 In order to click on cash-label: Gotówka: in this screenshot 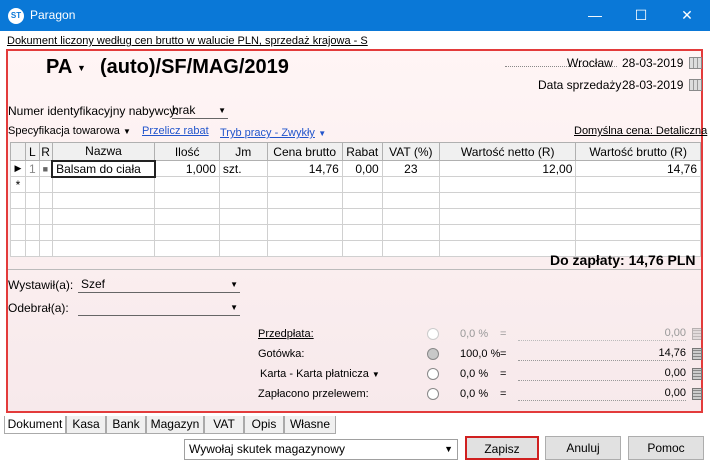, I will do `click(281, 354)`.